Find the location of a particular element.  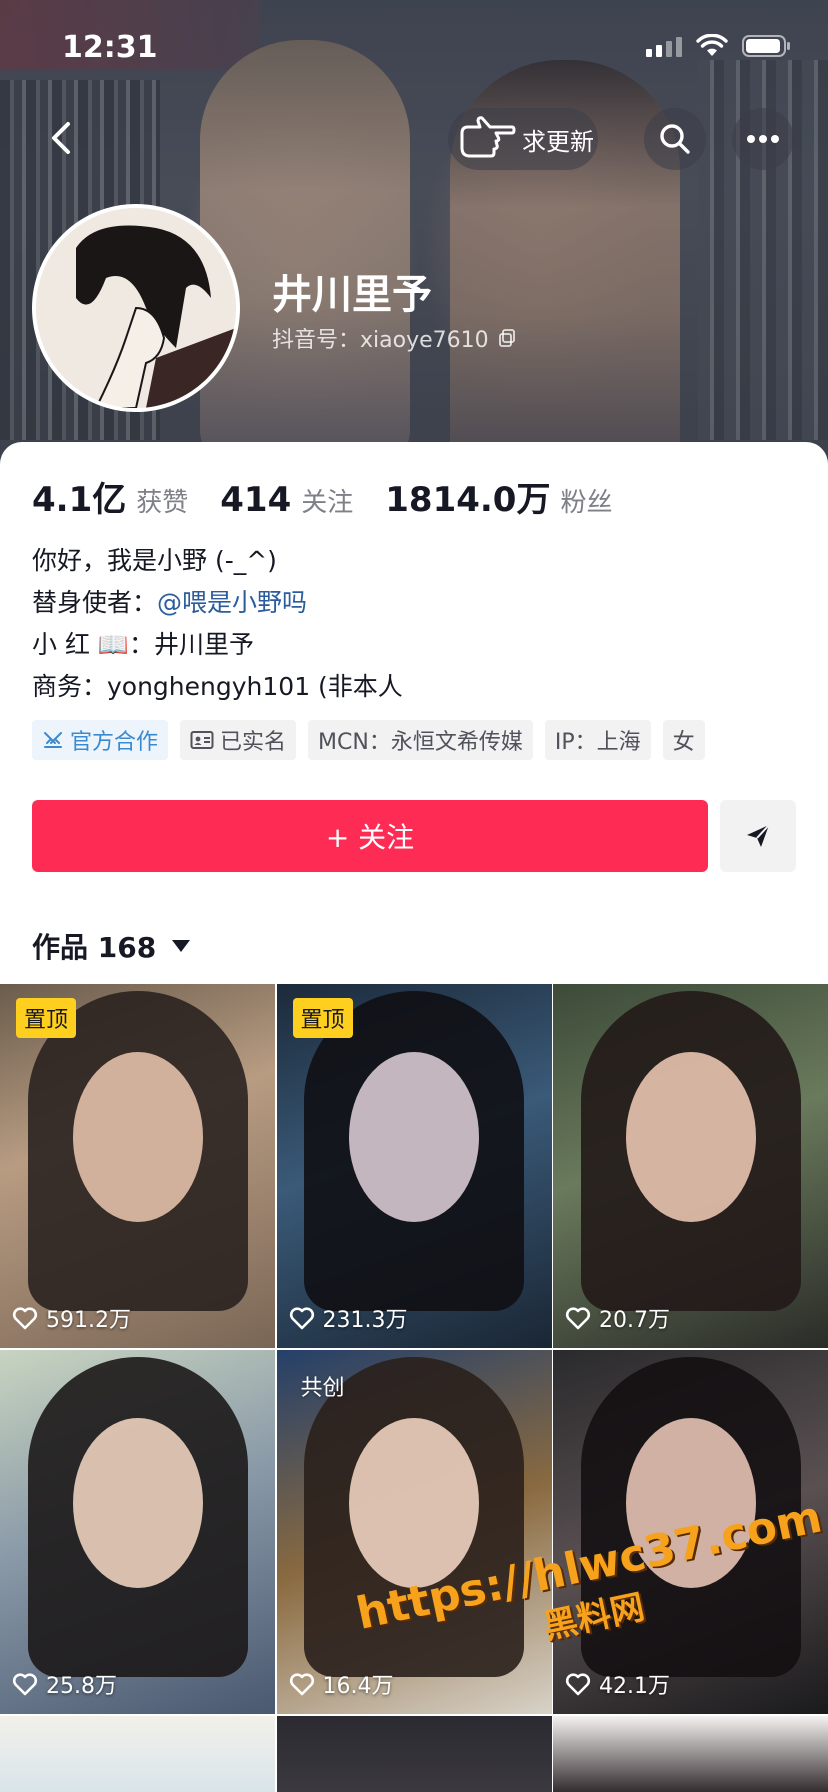

profile-tags: 官方合作 已实名 MCN：永恒文希传媒 IP：上海 女 is located at coordinates (368, 740).